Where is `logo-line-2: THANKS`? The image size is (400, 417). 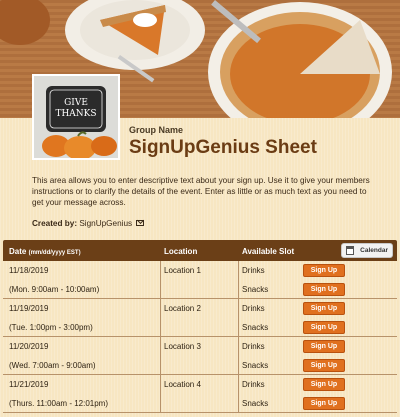 logo-line-2: THANKS is located at coordinates (76, 114).